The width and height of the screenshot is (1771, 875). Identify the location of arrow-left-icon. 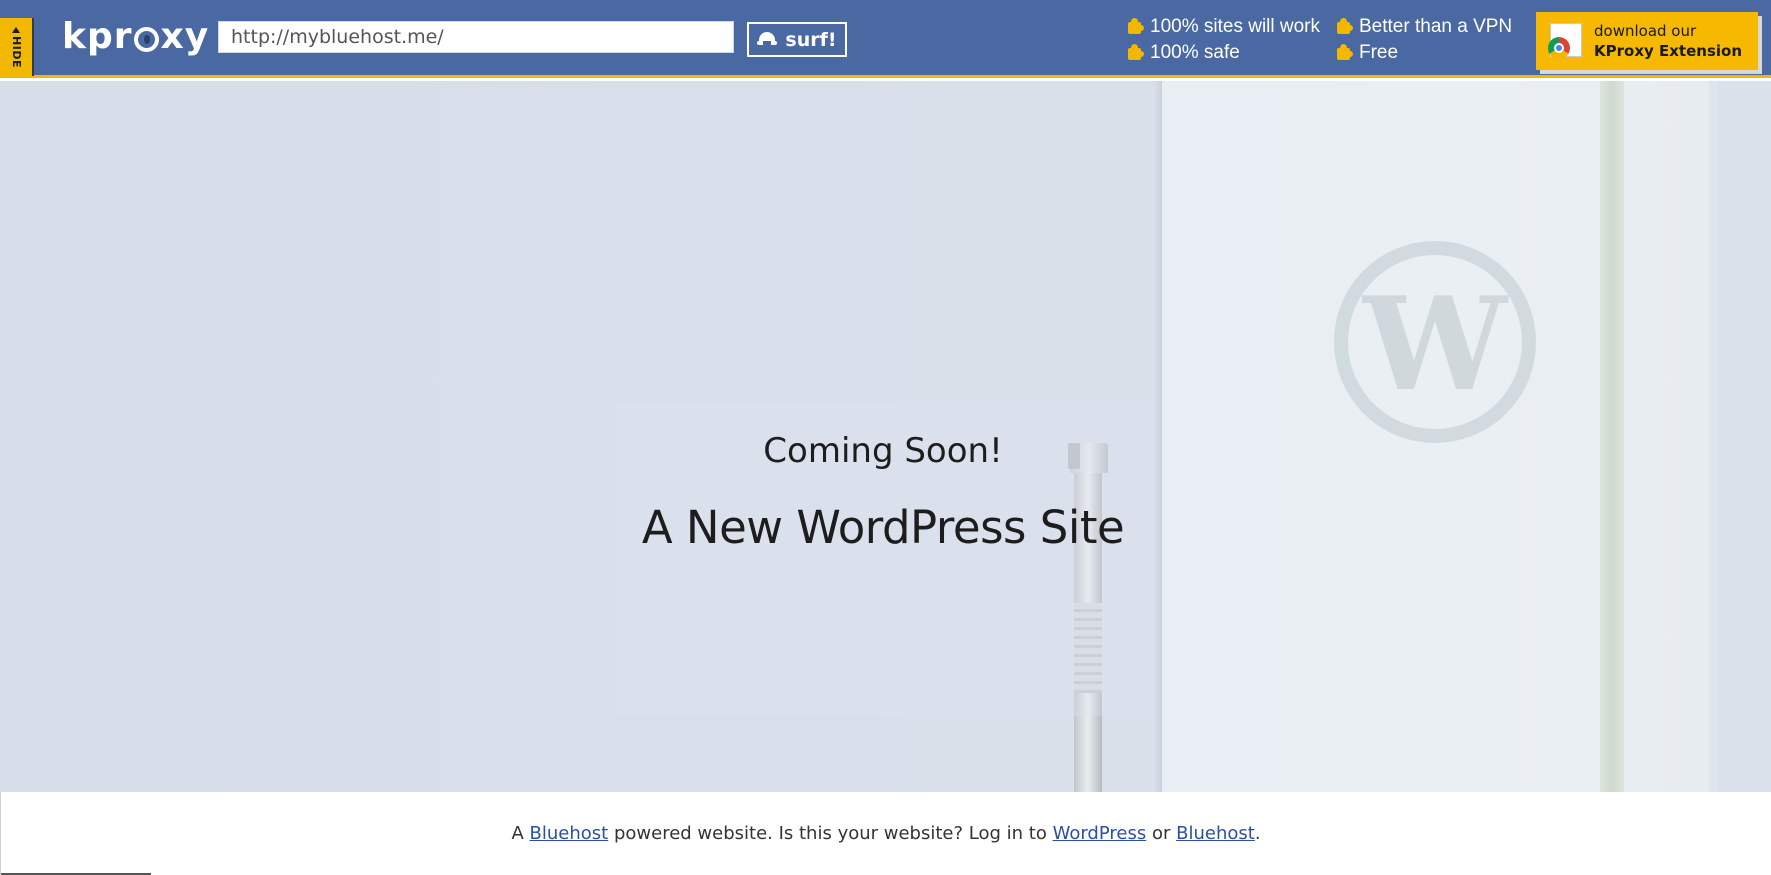
(16, 29).